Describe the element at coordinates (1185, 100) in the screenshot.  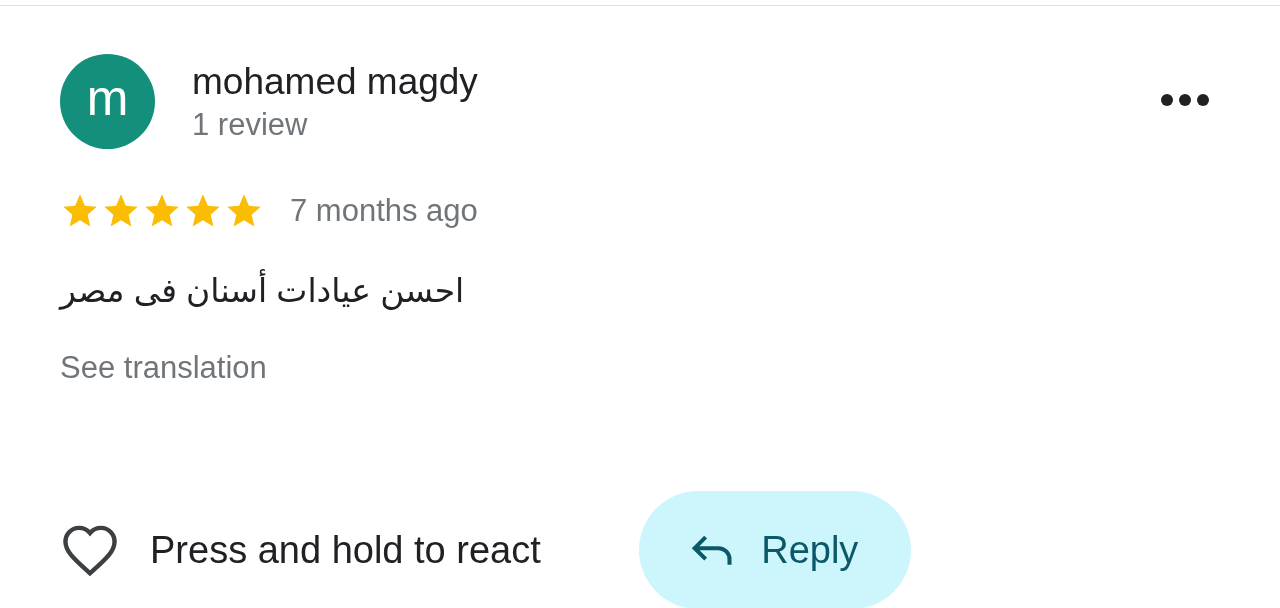
I see `more-options-icon` at that location.